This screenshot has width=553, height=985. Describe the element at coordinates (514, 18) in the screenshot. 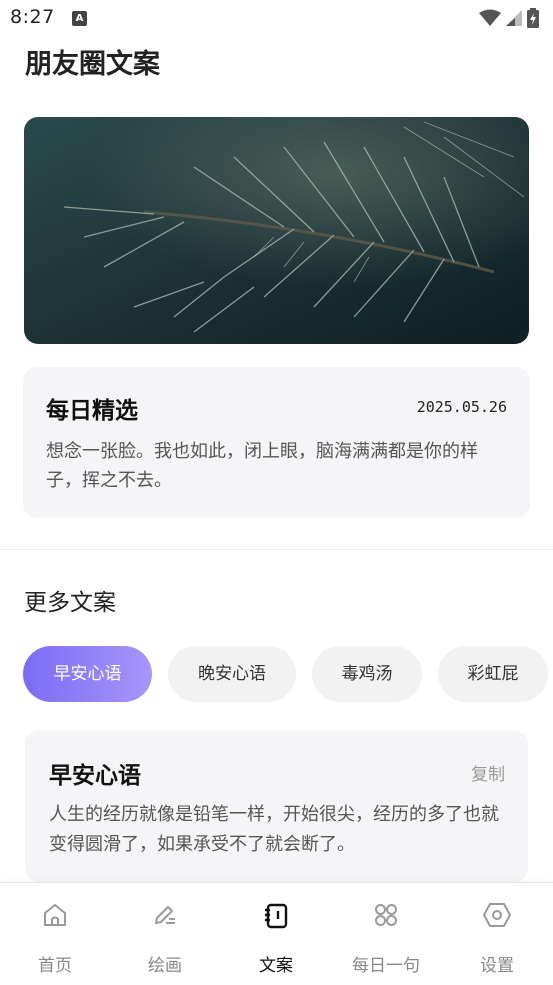

I see `signal-icon` at that location.